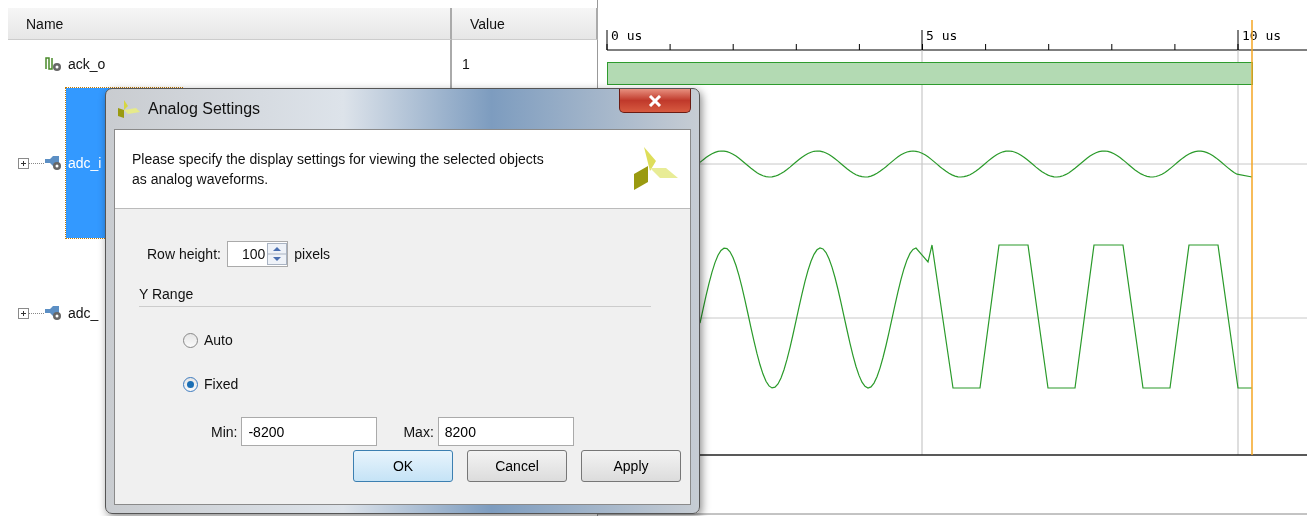 This screenshot has width=1307, height=516. What do you see at coordinates (338, 169) in the screenshot?
I see `dialog-description: Please specify the display settings for viewing the selected objects as analog waveforms.` at bounding box center [338, 169].